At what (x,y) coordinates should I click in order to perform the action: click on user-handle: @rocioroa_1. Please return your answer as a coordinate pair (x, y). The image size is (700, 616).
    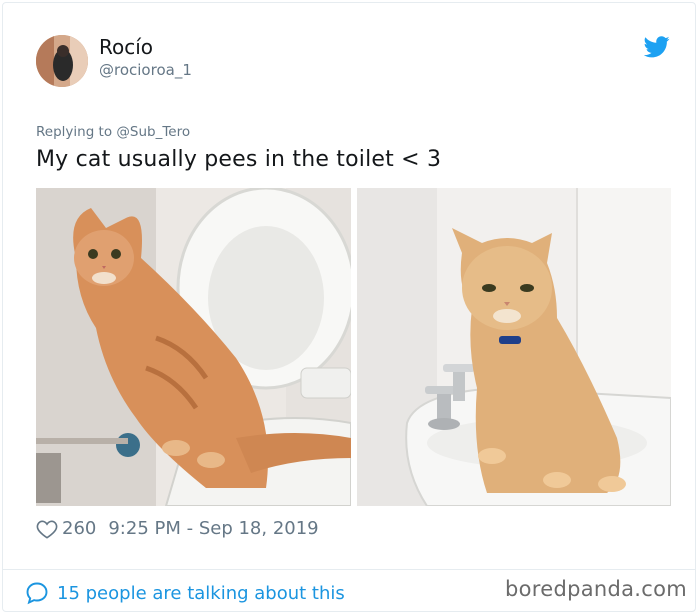
    Looking at the image, I should click on (145, 70).